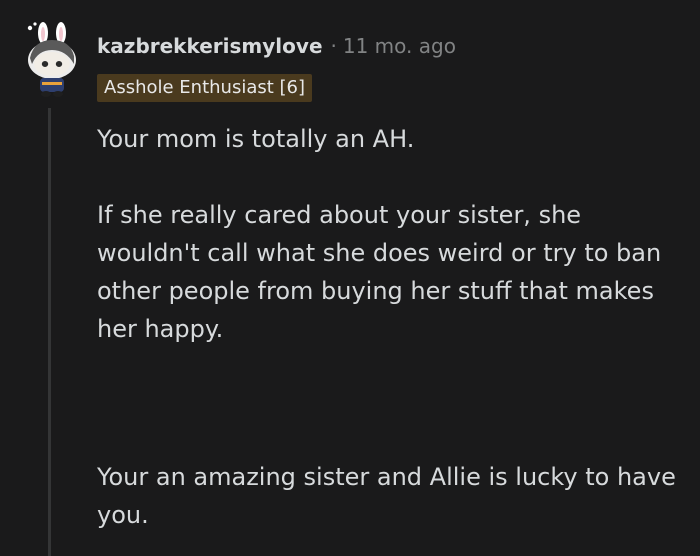  Describe the element at coordinates (205, 88) in the screenshot. I see `user-flair: Asshole Enthusiast [6]` at that location.